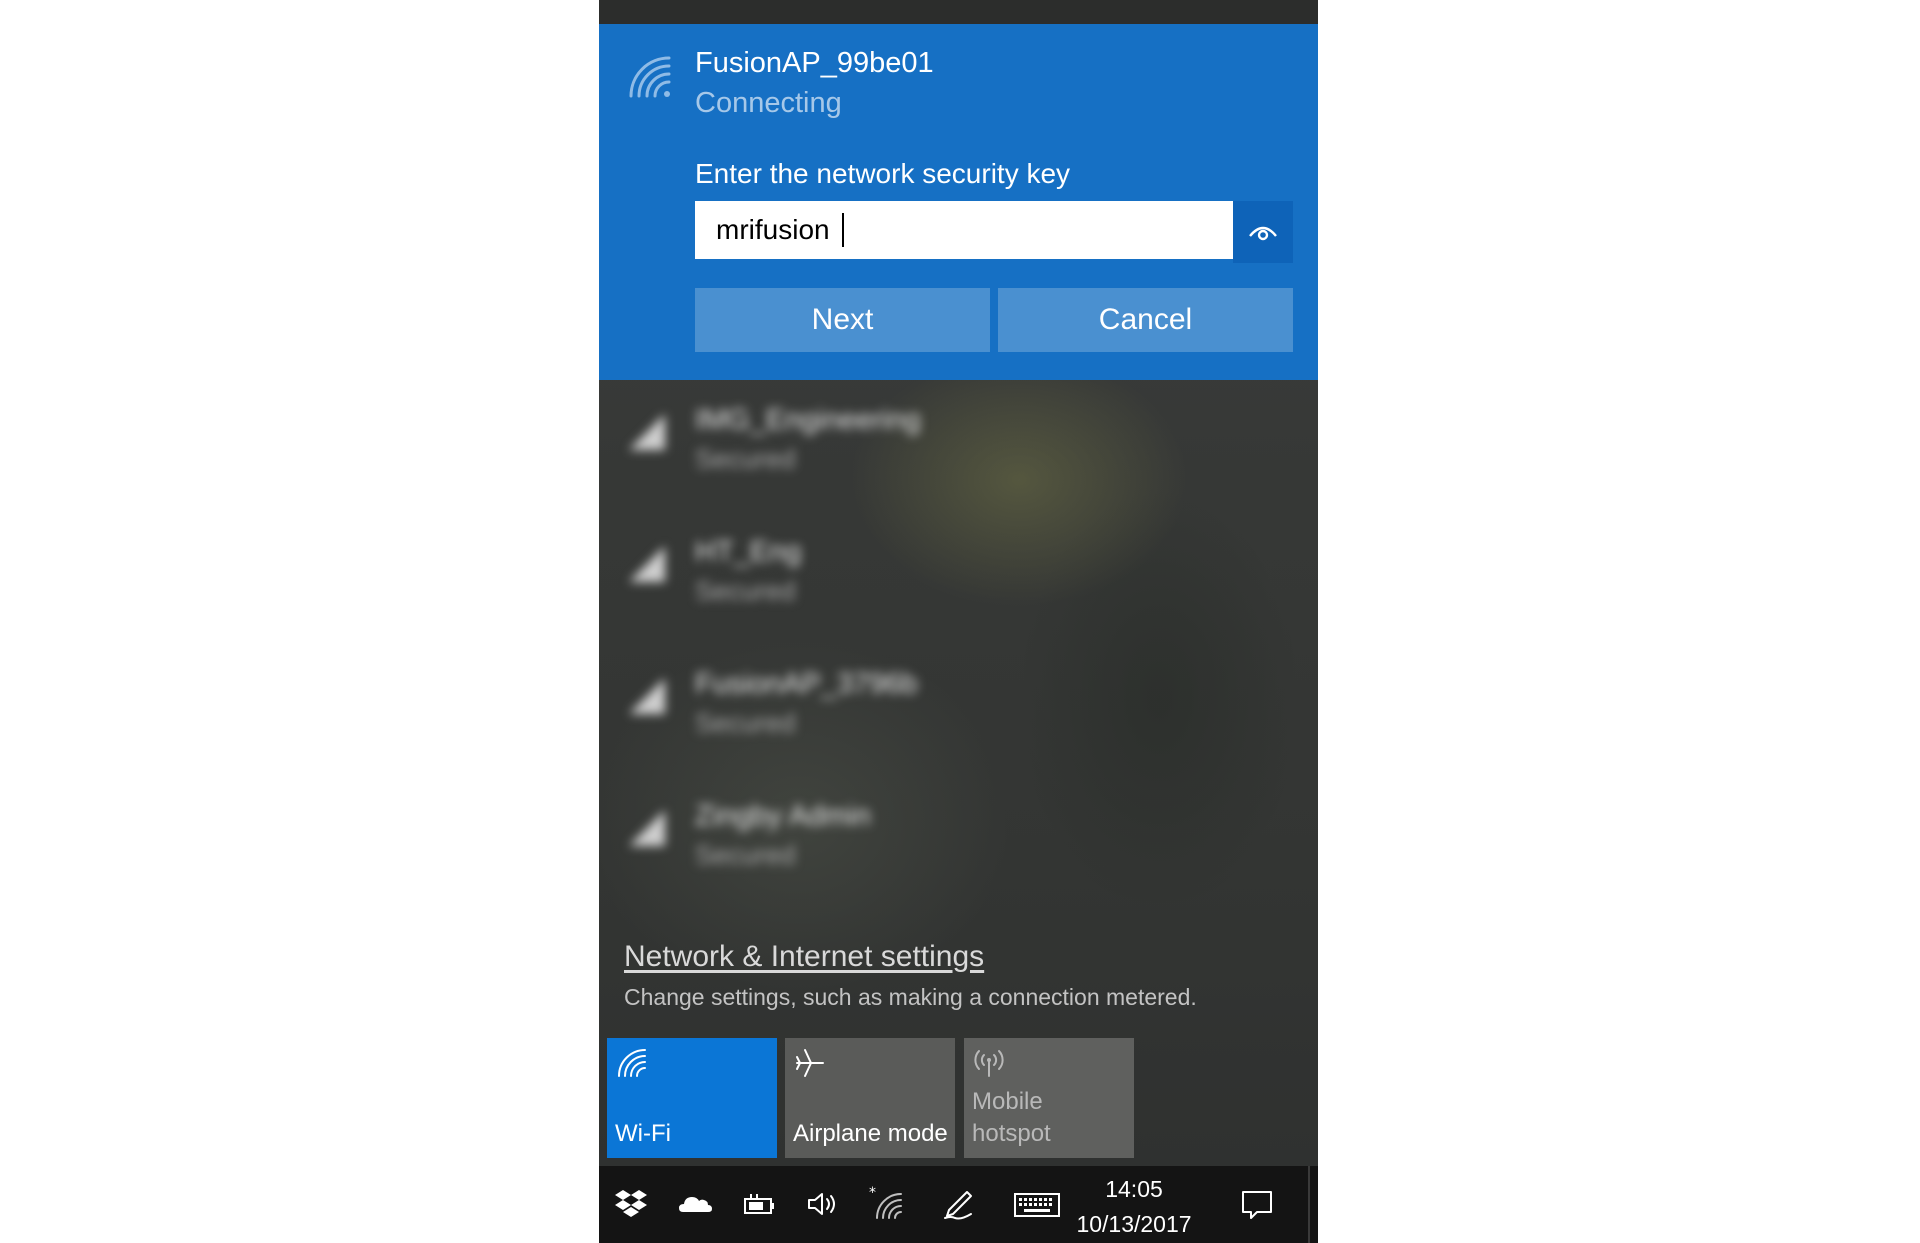 The image size is (1920, 1243). What do you see at coordinates (887, 1204) in the screenshot?
I see `wifi-icon: *` at bounding box center [887, 1204].